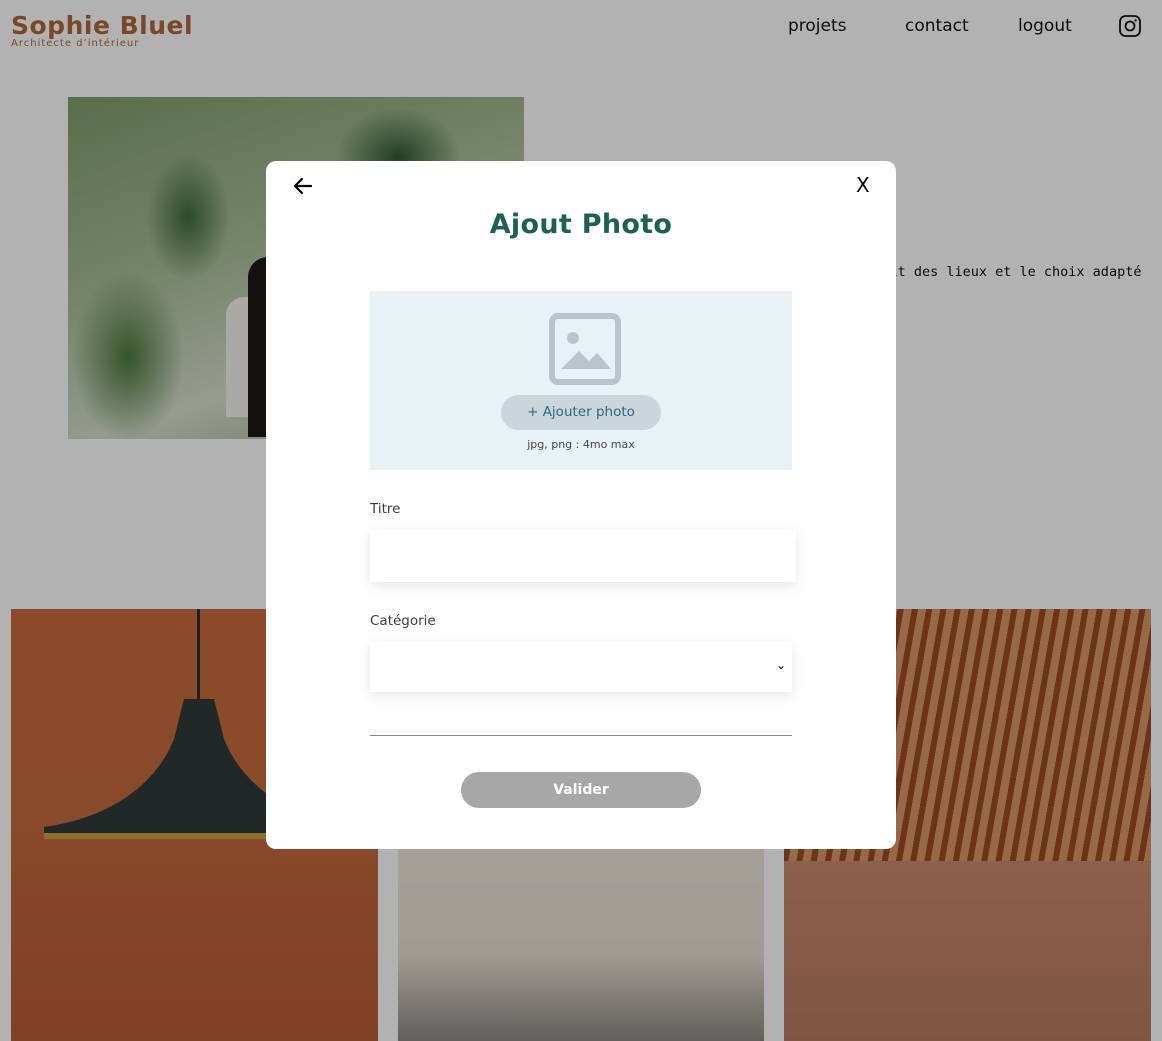  Describe the element at coordinates (385, 509) in the screenshot. I see `title-label: Titre` at that location.